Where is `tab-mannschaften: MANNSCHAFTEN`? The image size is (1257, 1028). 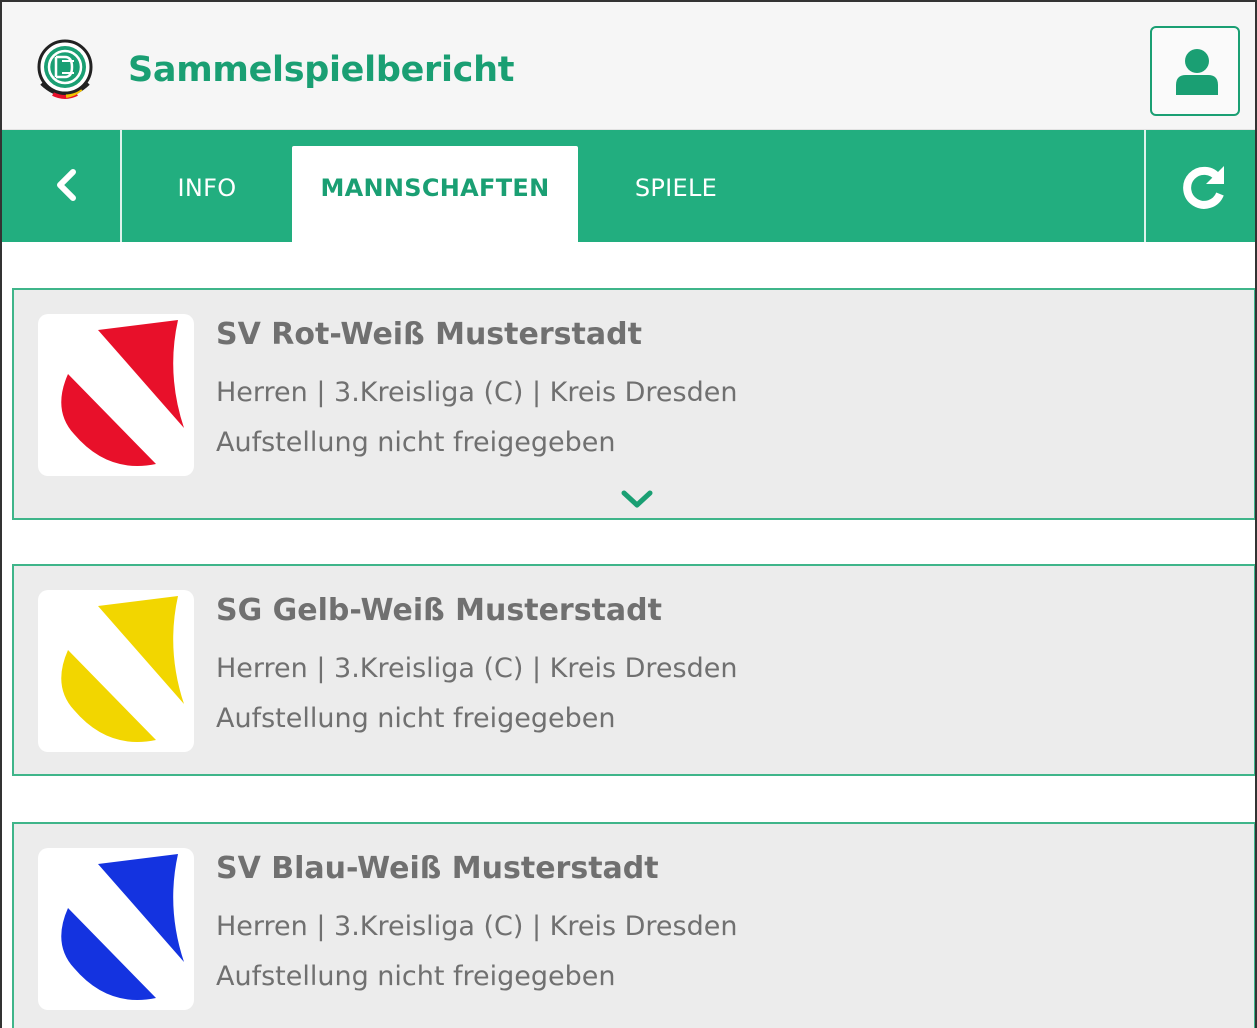 tab-mannschaften: MANNSCHAFTEN is located at coordinates (435, 194).